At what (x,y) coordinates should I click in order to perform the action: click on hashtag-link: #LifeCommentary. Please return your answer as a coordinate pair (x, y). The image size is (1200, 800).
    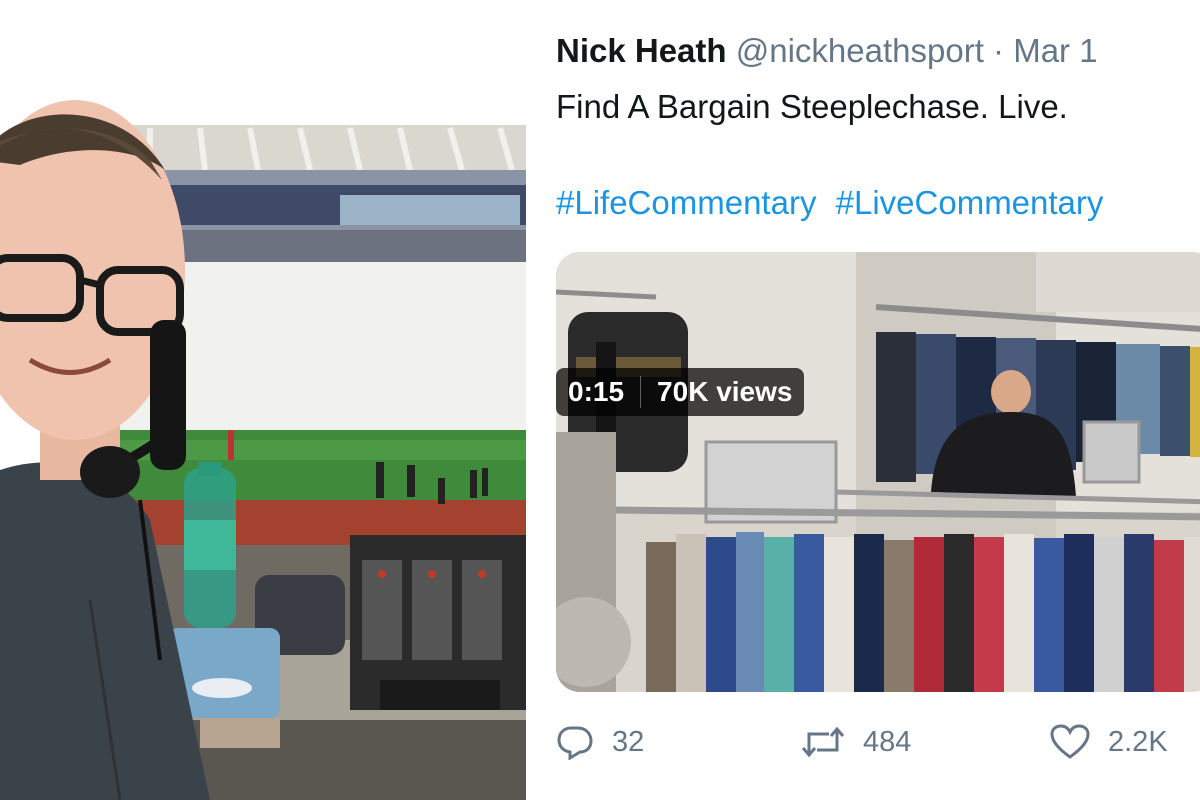
    Looking at the image, I should click on (686, 202).